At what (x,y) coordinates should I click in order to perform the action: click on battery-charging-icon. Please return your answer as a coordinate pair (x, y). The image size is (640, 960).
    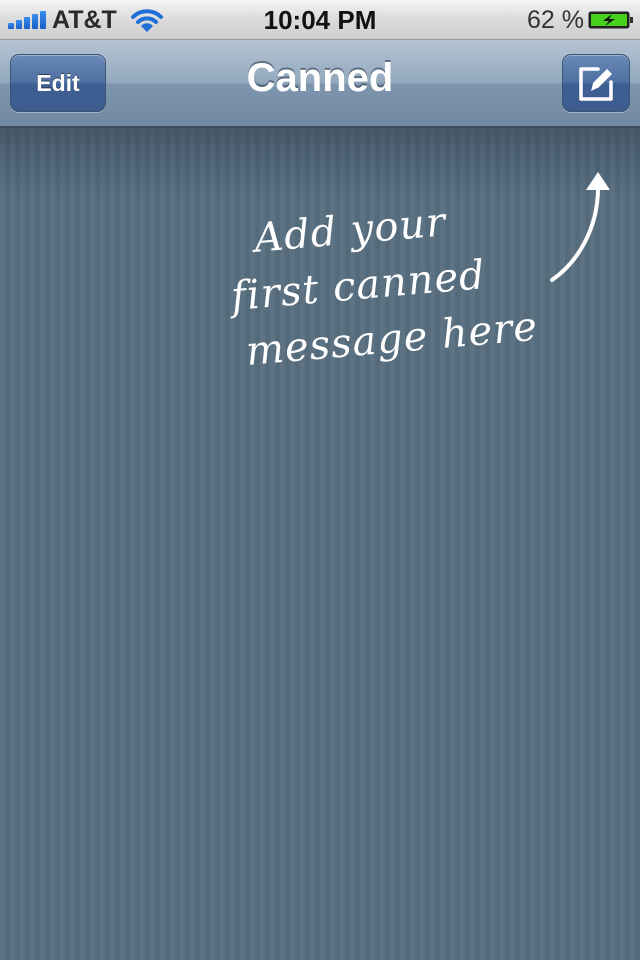
    Looking at the image, I should click on (610, 20).